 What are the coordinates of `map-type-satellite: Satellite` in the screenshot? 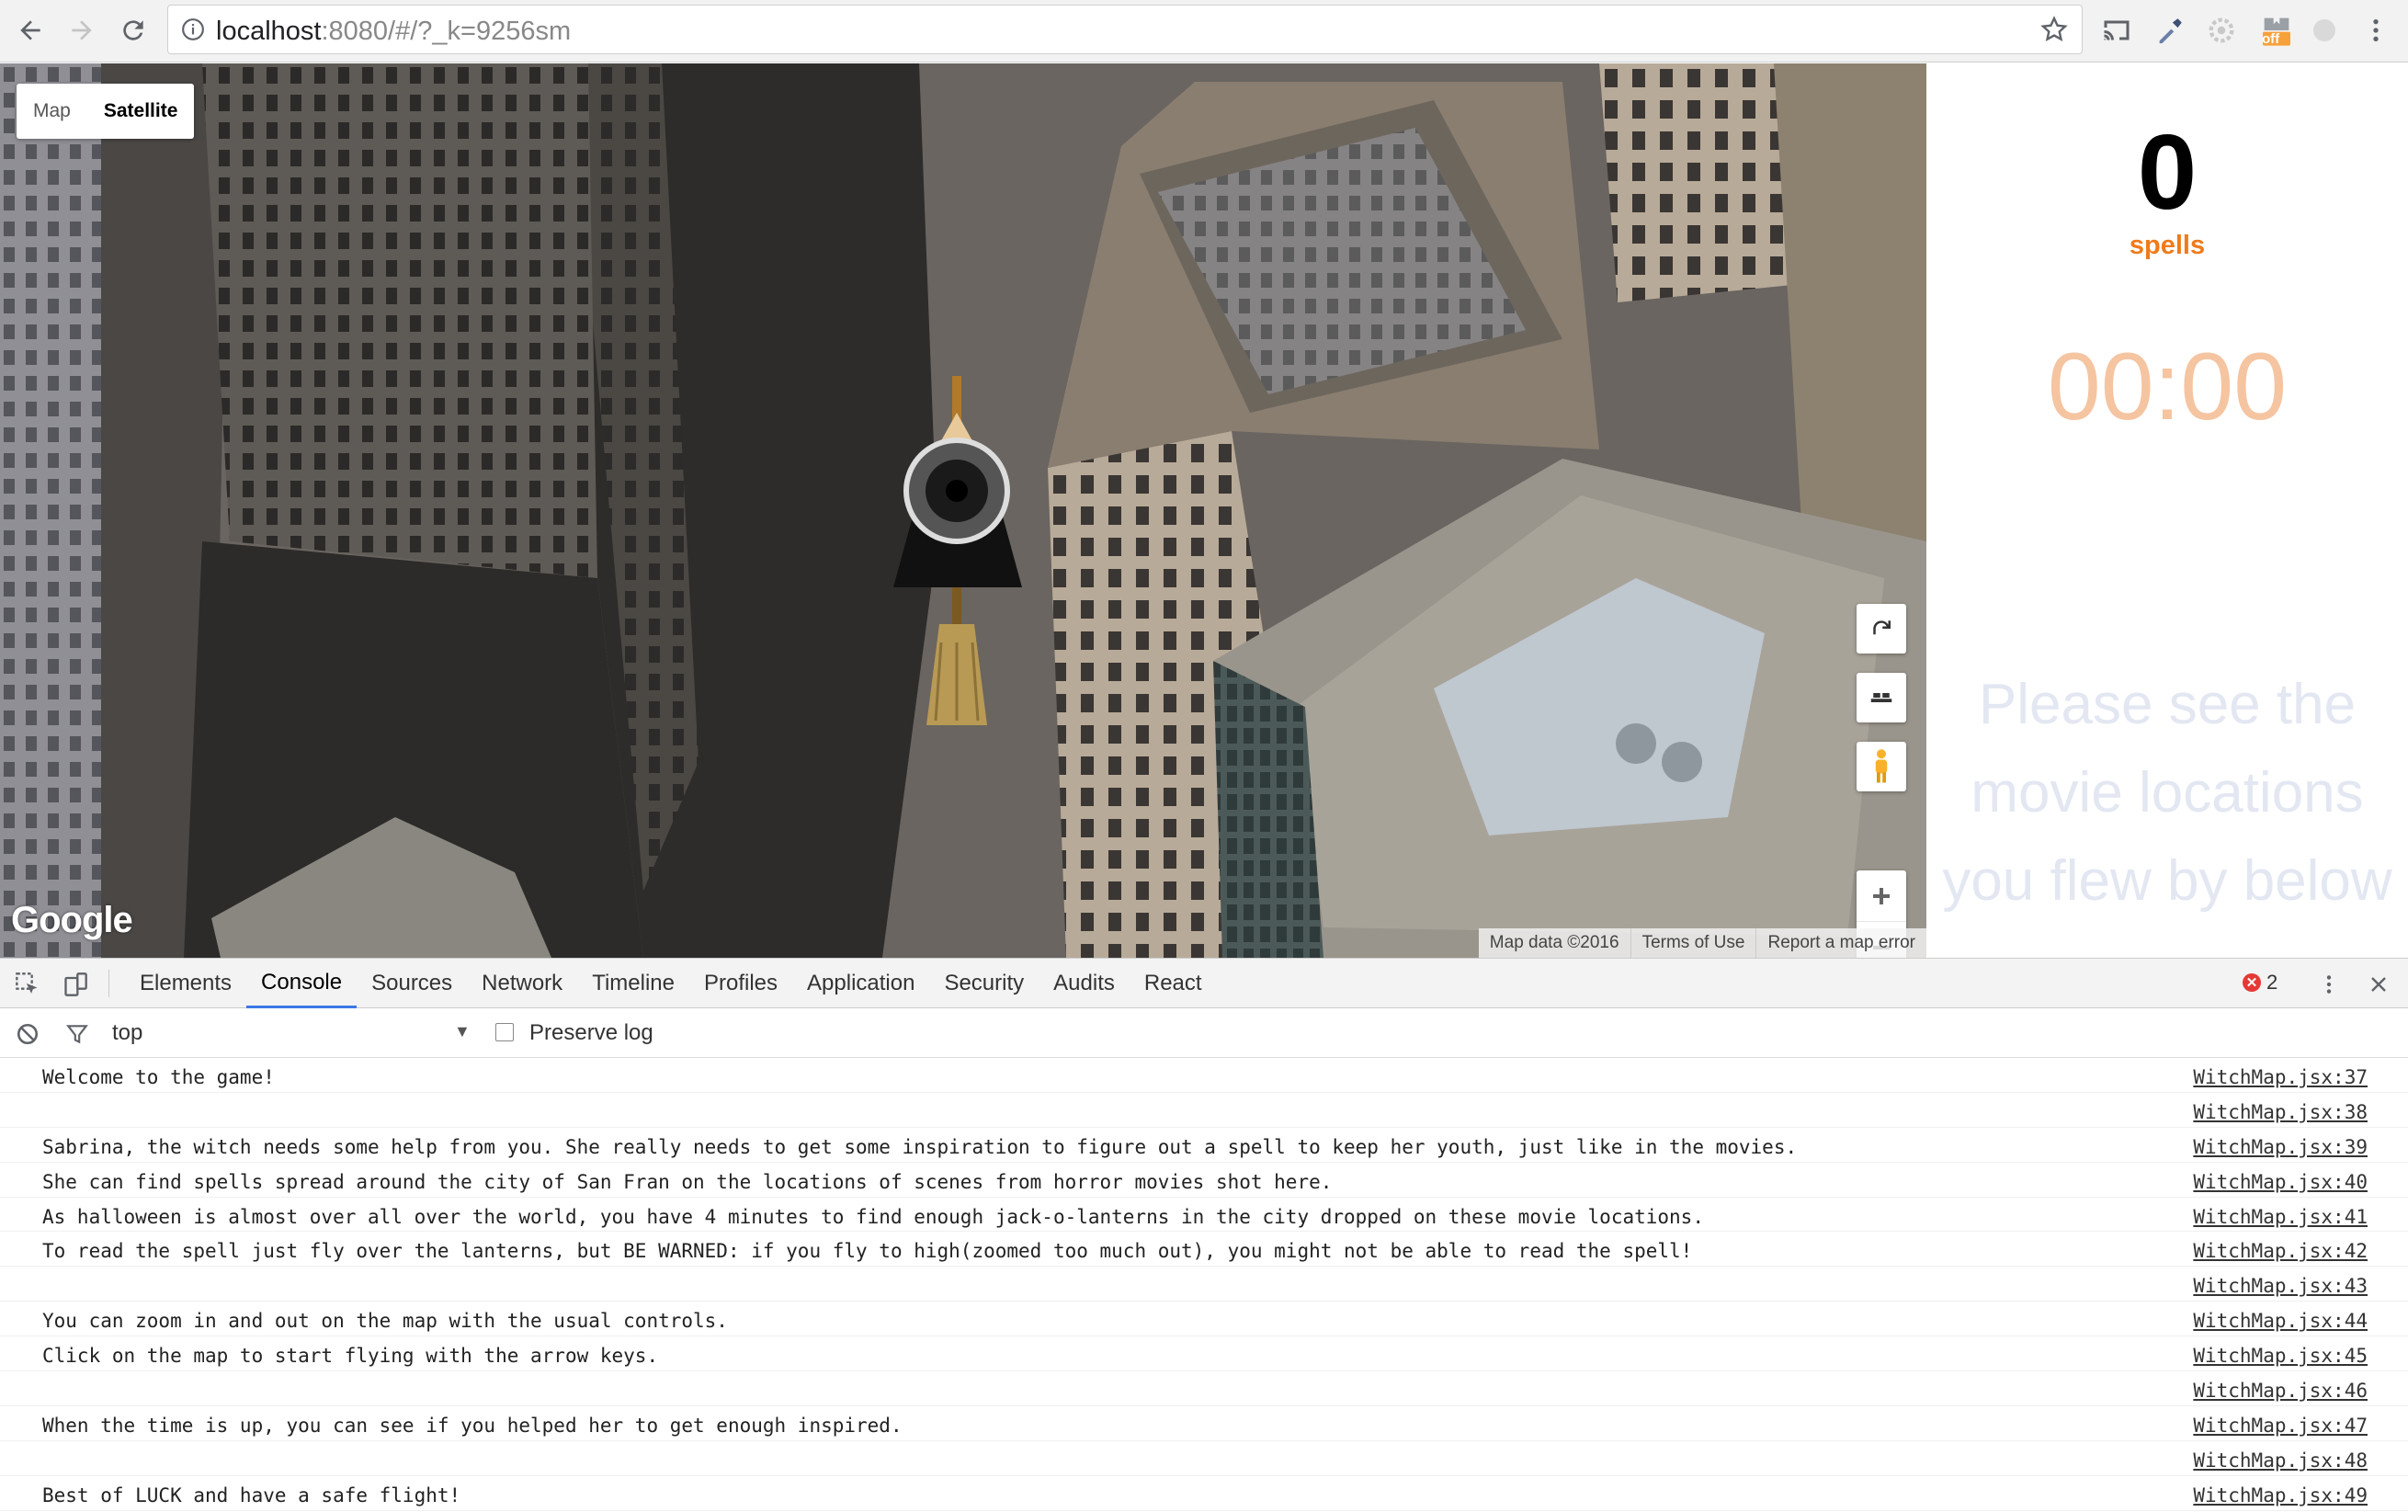 It's located at (141, 112).